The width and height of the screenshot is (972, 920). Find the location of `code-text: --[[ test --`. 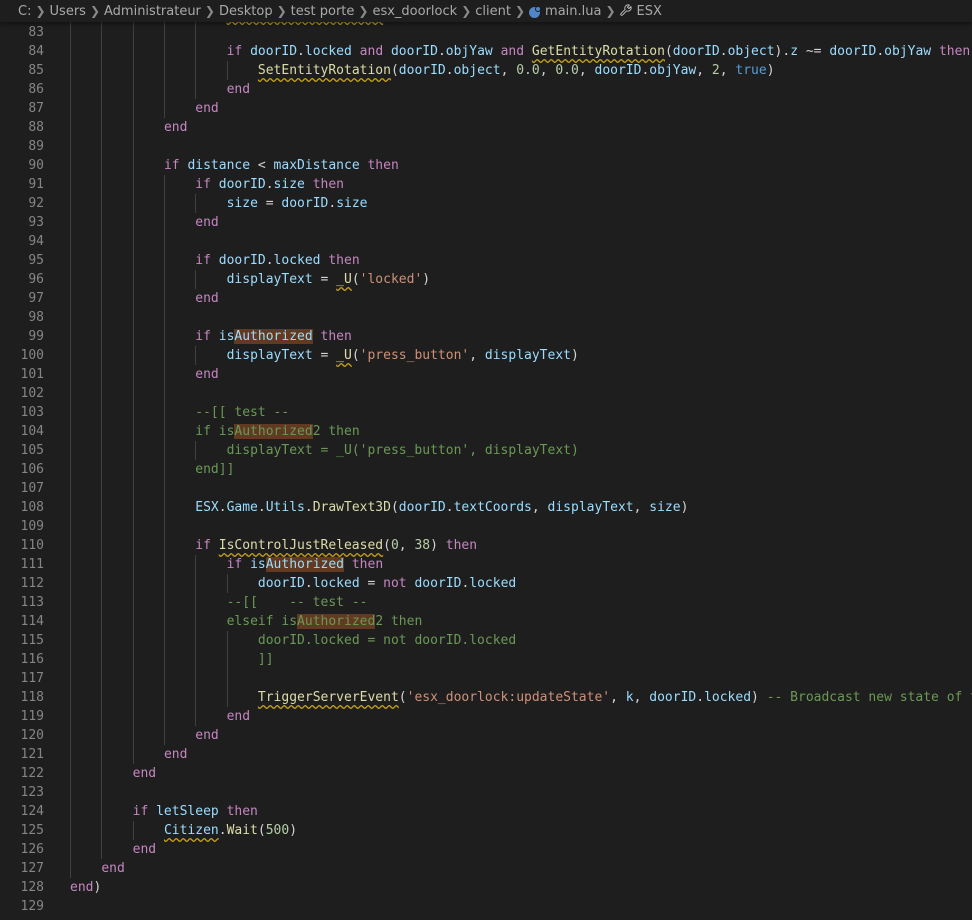

code-text: --[[ test -- is located at coordinates (242, 412).